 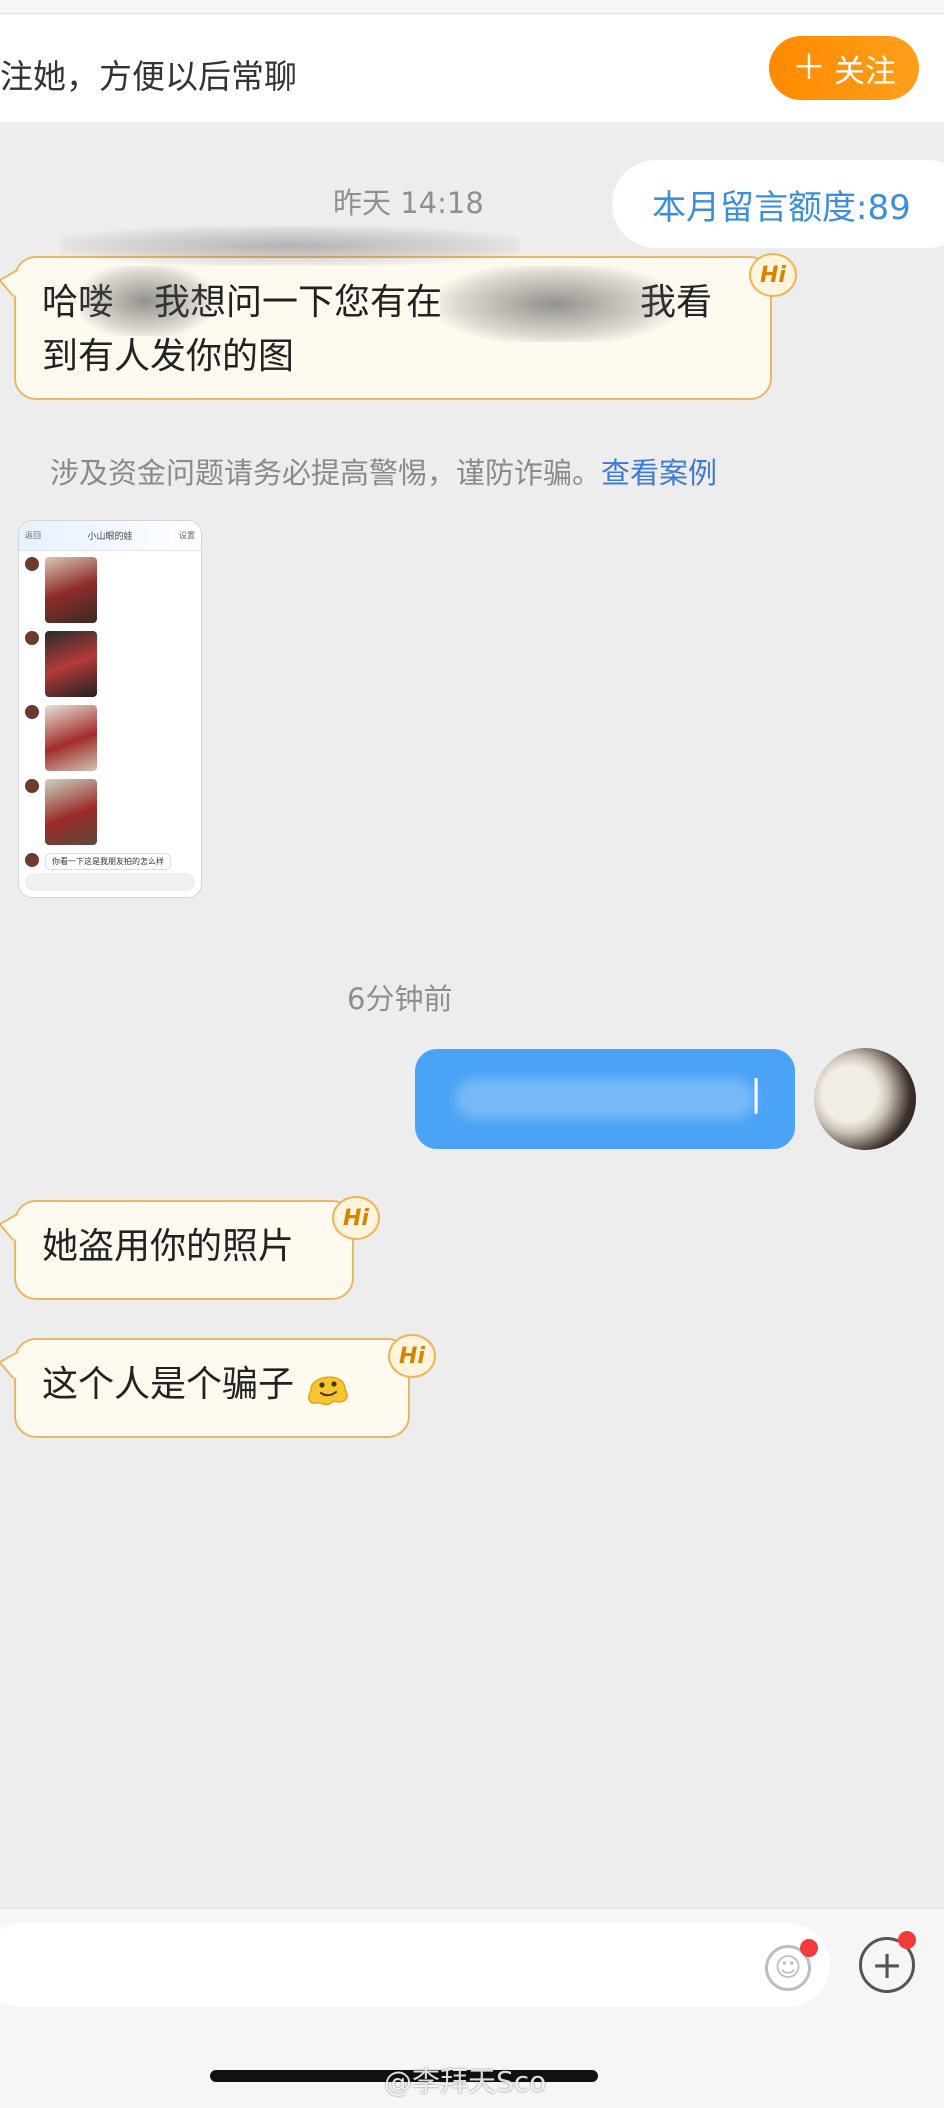 I want to click on status-bar-edge, so click(x=472, y=7).